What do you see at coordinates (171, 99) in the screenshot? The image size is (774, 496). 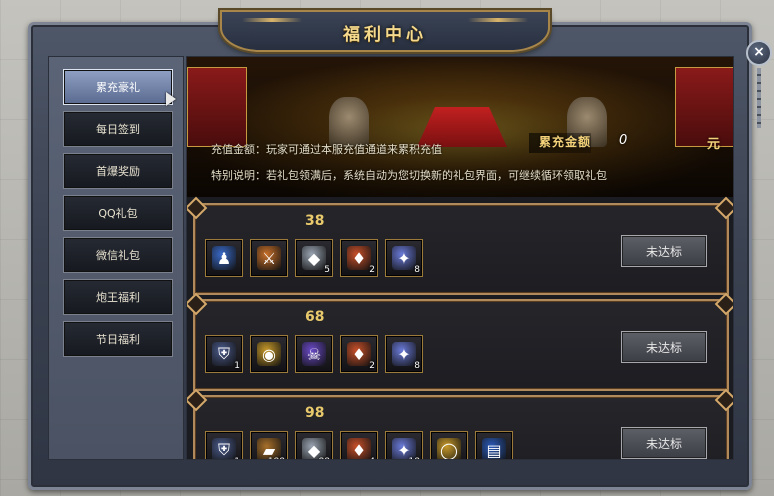 I see `mouse-cursor-icon` at bounding box center [171, 99].